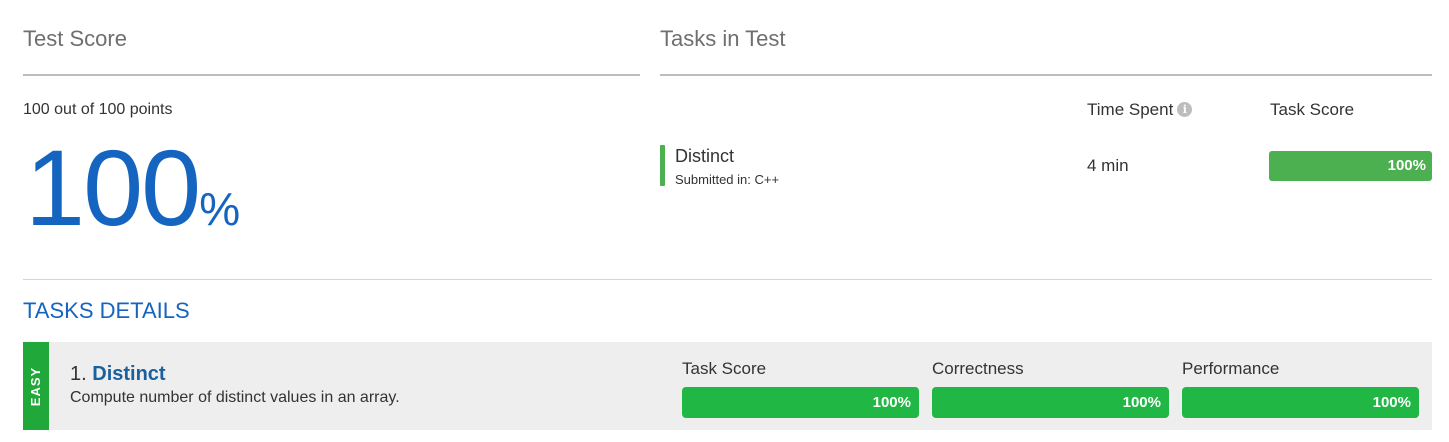 The height and width of the screenshot is (442, 1449). Describe the element at coordinates (727, 179) in the screenshot. I see `task-row-language: Submitted in: C++` at that location.